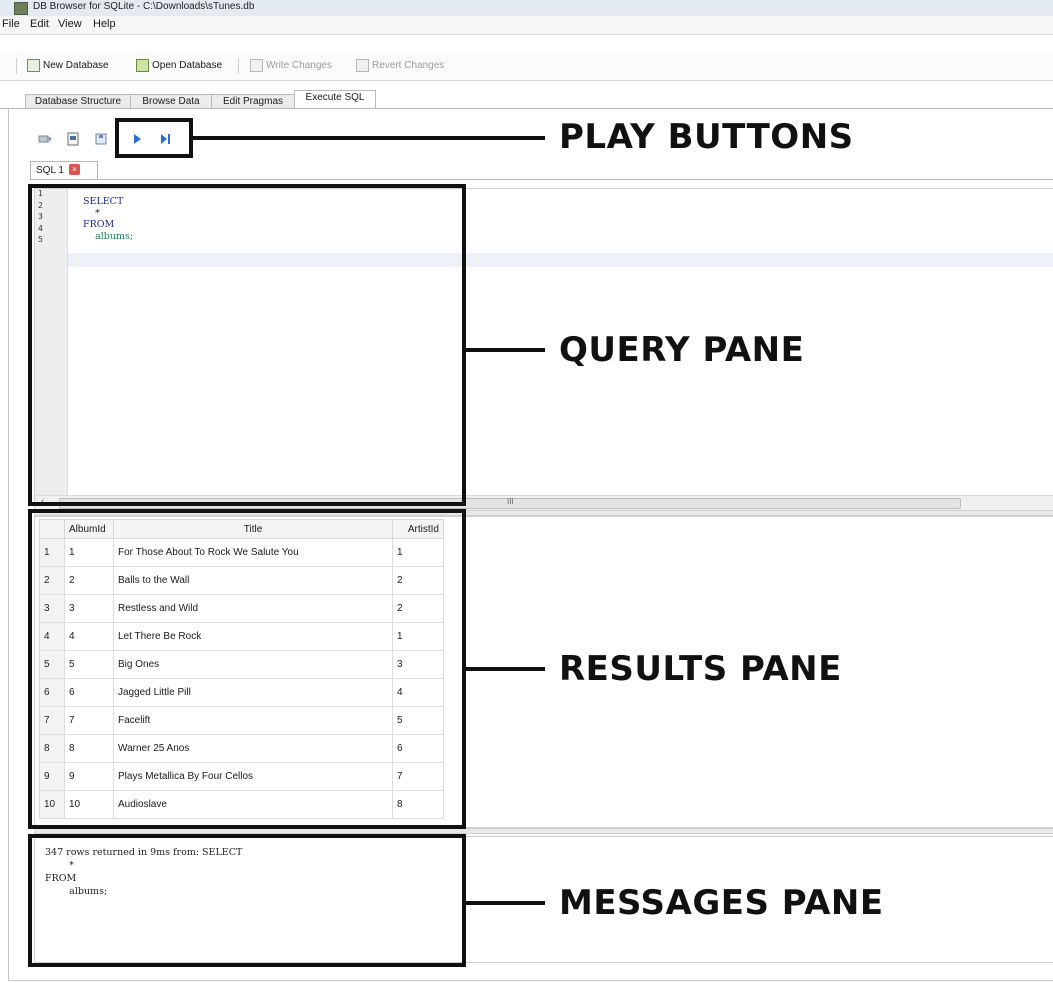  What do you see at coordinates (299, 65) in the screenshot?
I see `write-changes-label: Write Changes` at bounding box center [299, 65].